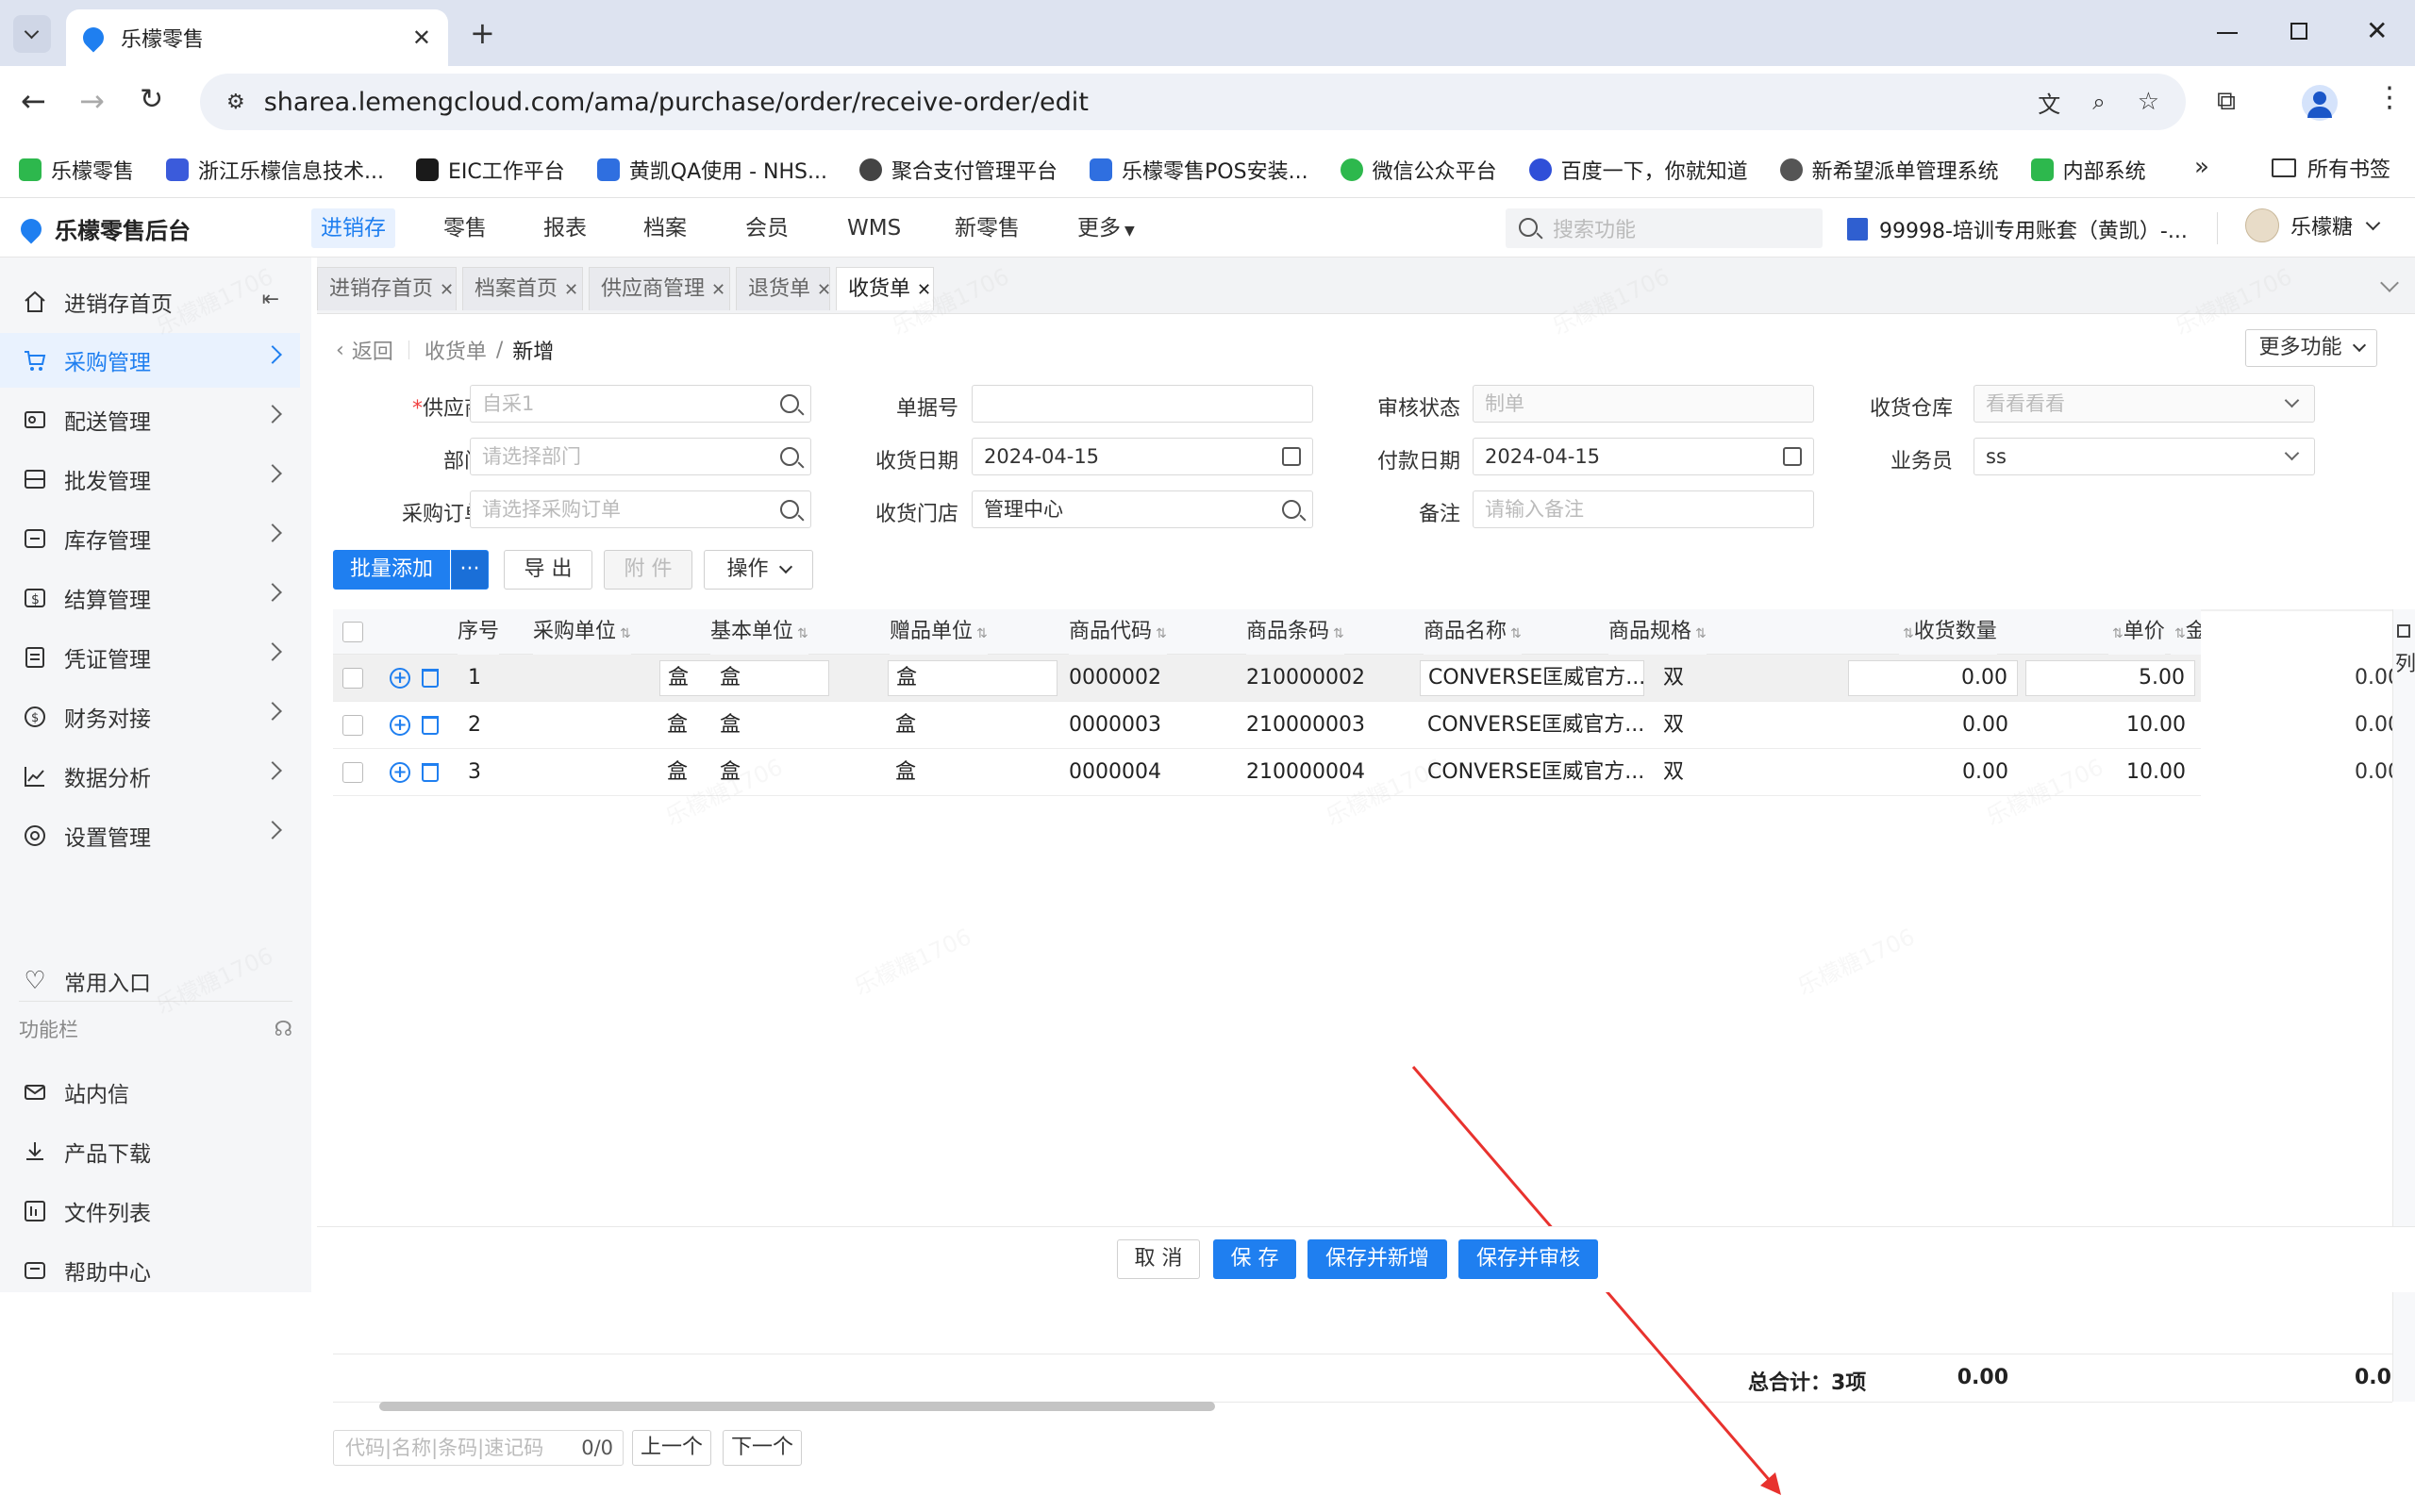 Image resolution: width=2415 pixels, height=1512 pixels. What do you see at coordinates (1419, 170) in the screenshot?
I see `bookmark-item: 微信公众平台` at bounding box center [1419, 170].